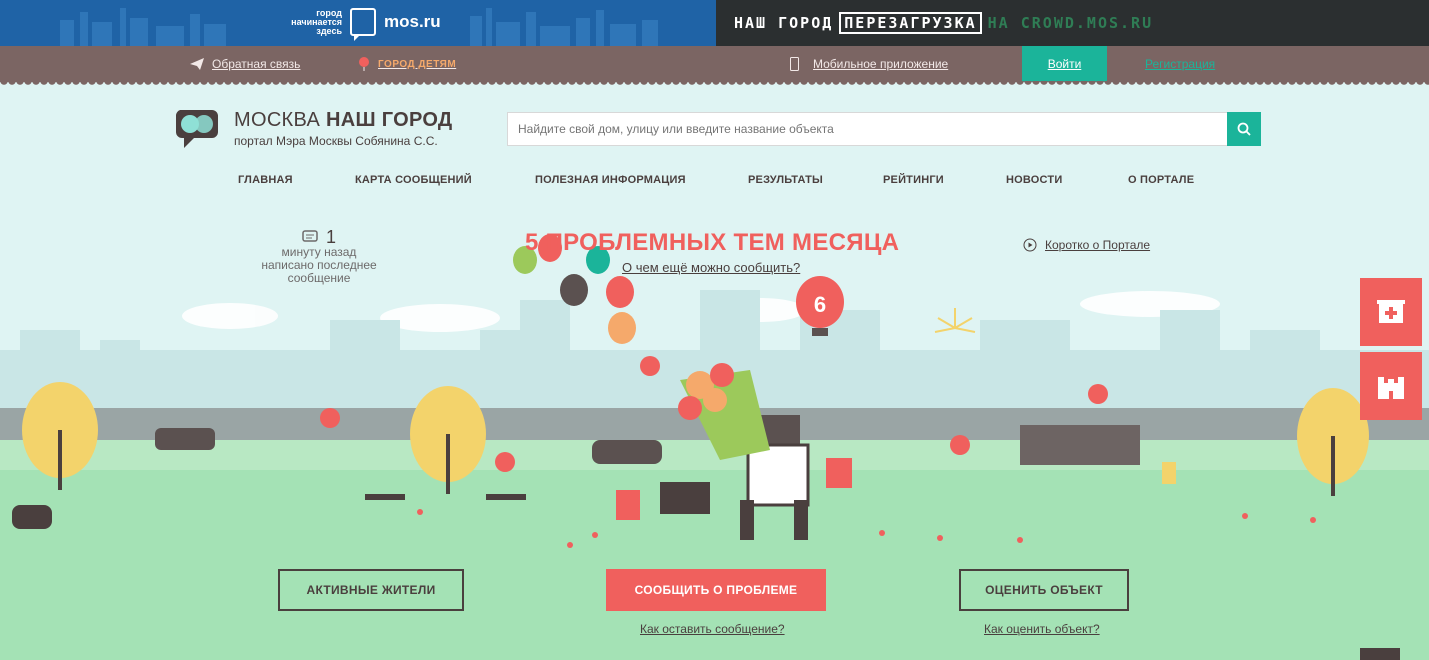 This screenshot has height=660, width=1429. What do you see at coordinates (610, 180) in the screenshot?
I see `nav-item-info: ПОЛЕЗНАЯ ИНФОРМАЦИЯ` at bounding box center [610, 180].